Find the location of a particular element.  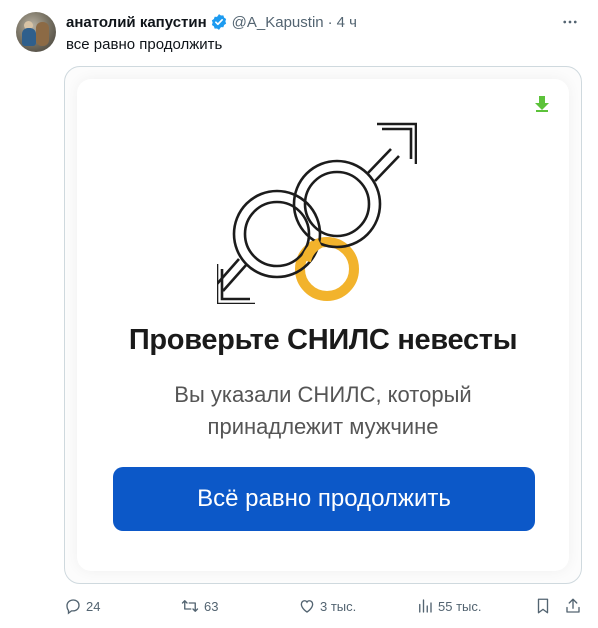

views-count: 55 тыс. is located at coordinates (460, 606).